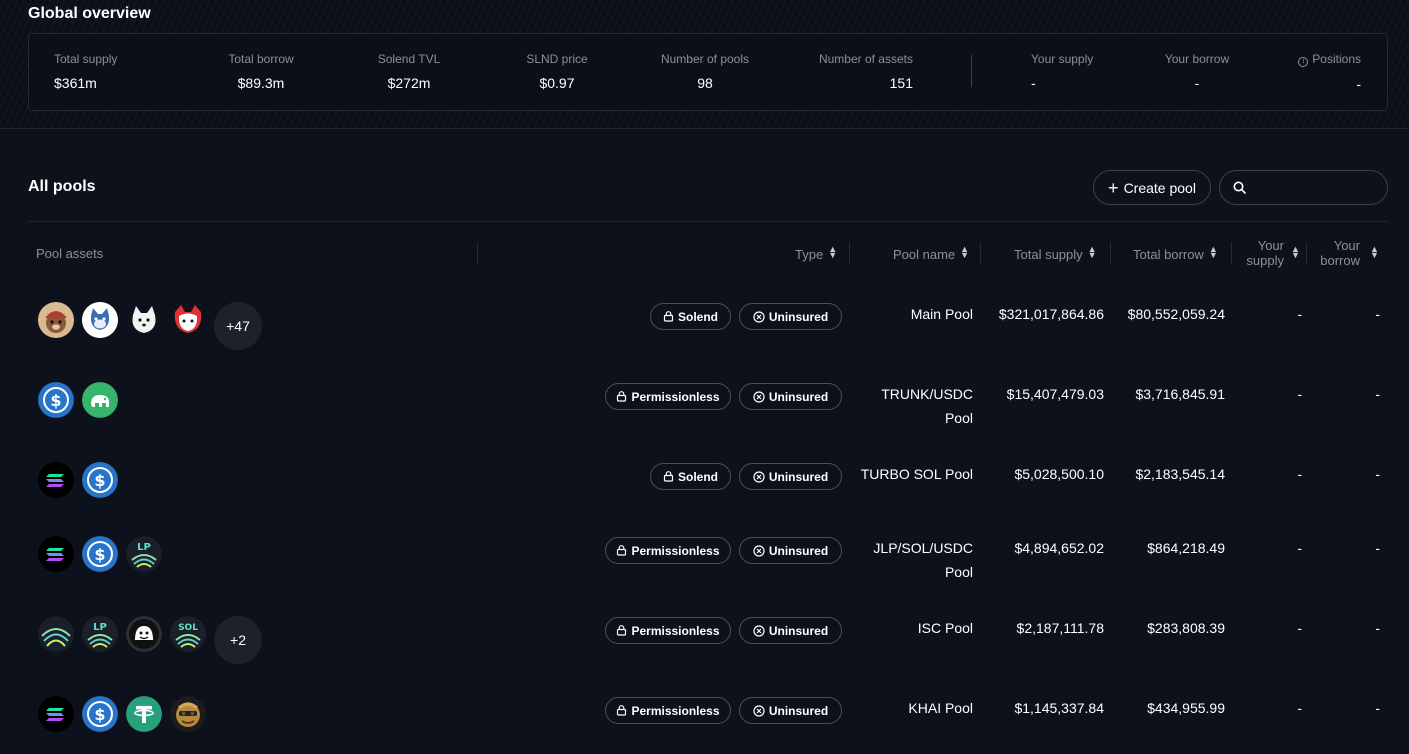 The height and width of the screenshot is (754, 1409). I want to click on pool-name: TRUNK/USDC Pool, so click(910, 406).